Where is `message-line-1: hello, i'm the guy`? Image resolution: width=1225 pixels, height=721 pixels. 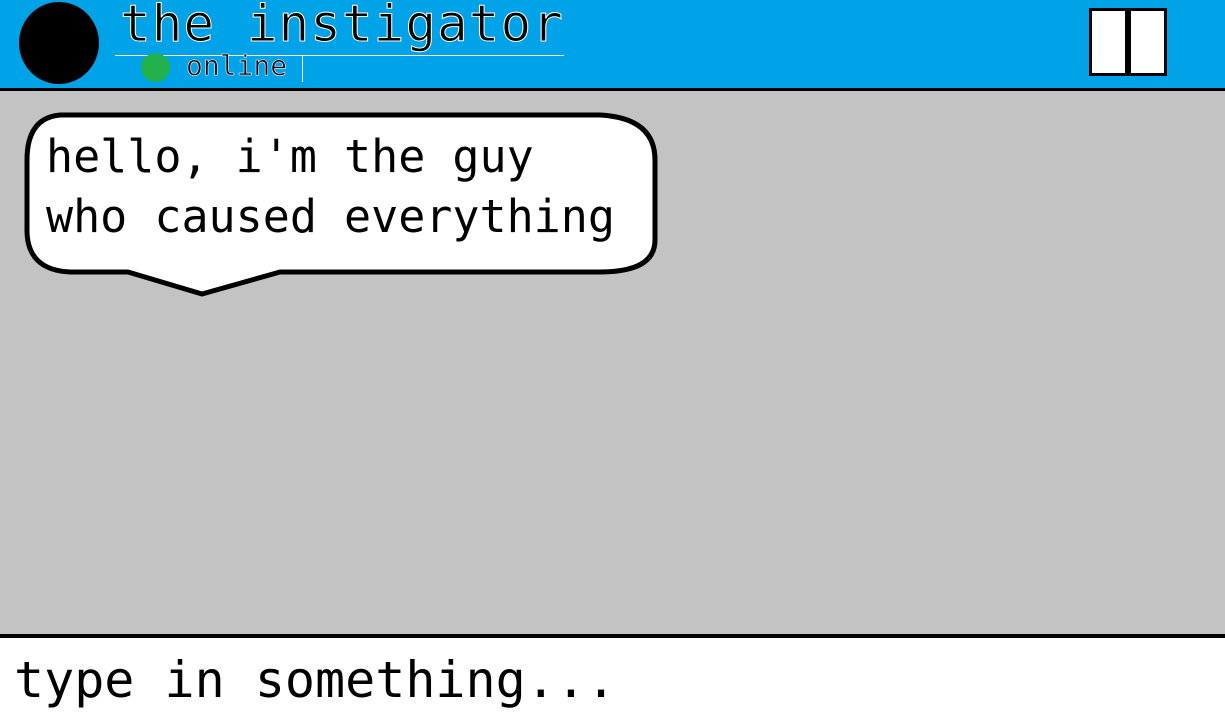 message-line-1: hello, i'm the guy is located at coordinates (290, 156).